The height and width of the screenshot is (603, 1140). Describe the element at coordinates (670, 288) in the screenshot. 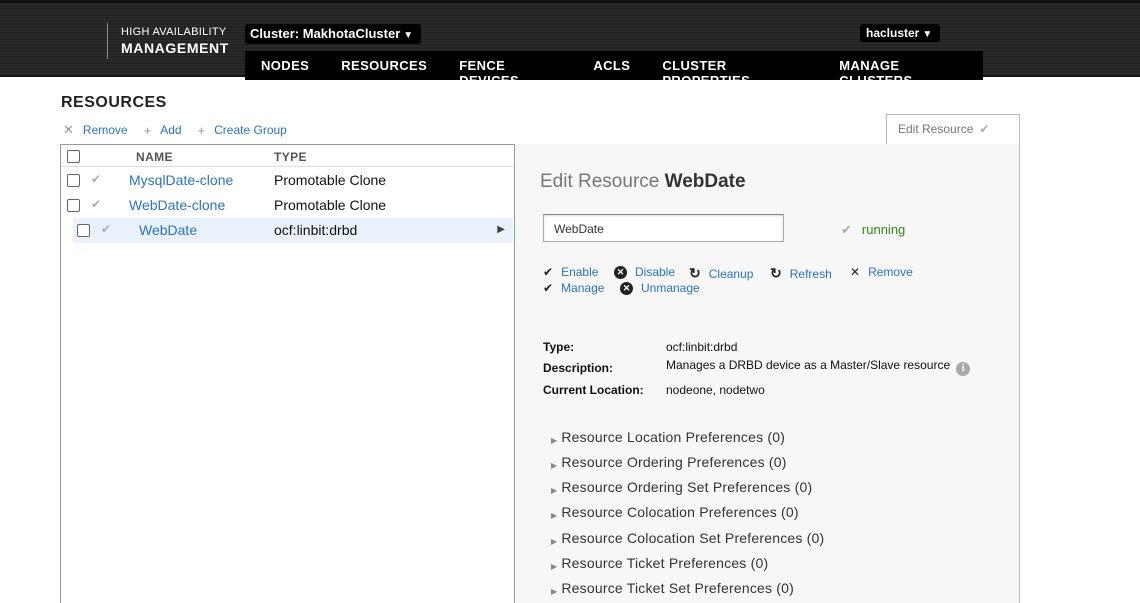

I see `unmanage-label: Unmanage` at that location.